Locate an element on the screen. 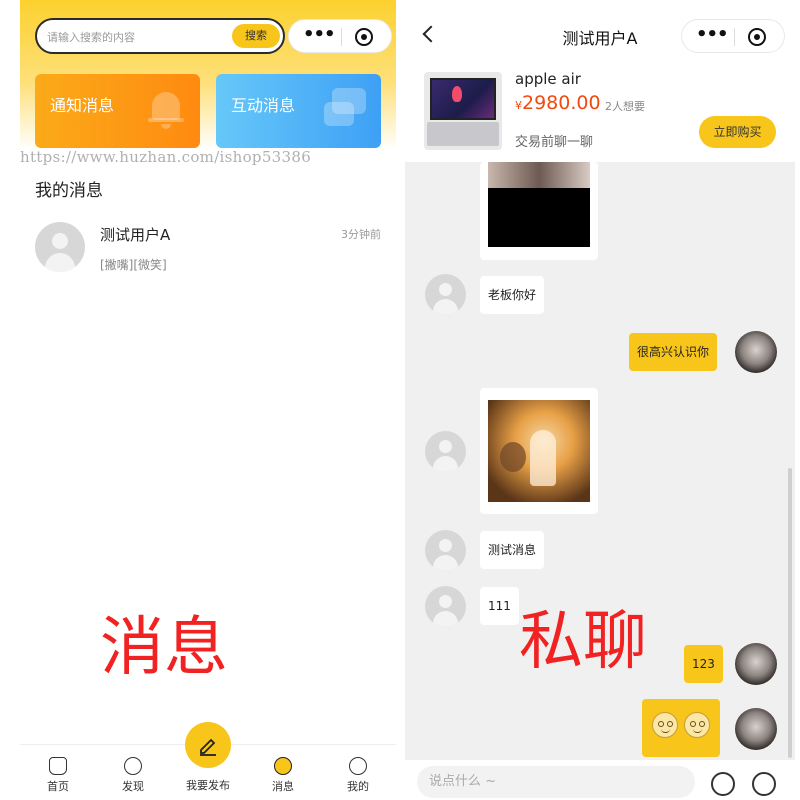 Image resolution: width=800 pixels, height=800 pixels. tab-discover-label: 发现 is located at coordinates (133, 786).